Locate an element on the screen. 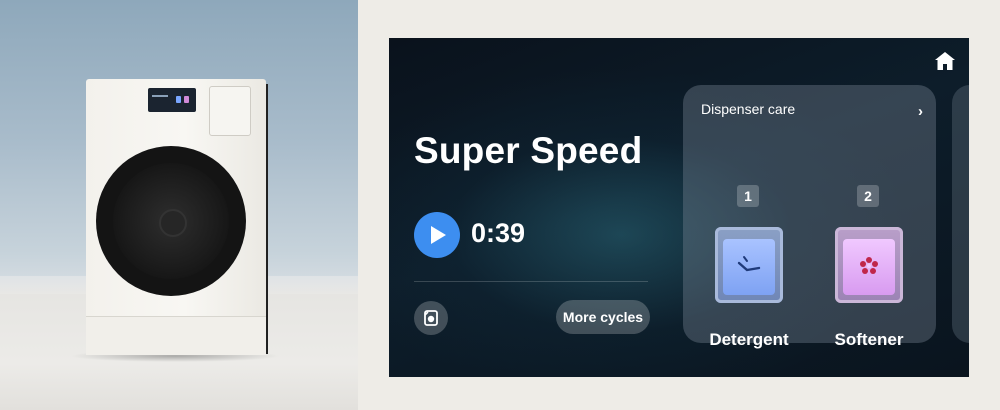  washing-machine is located at coordinates (176, 217).